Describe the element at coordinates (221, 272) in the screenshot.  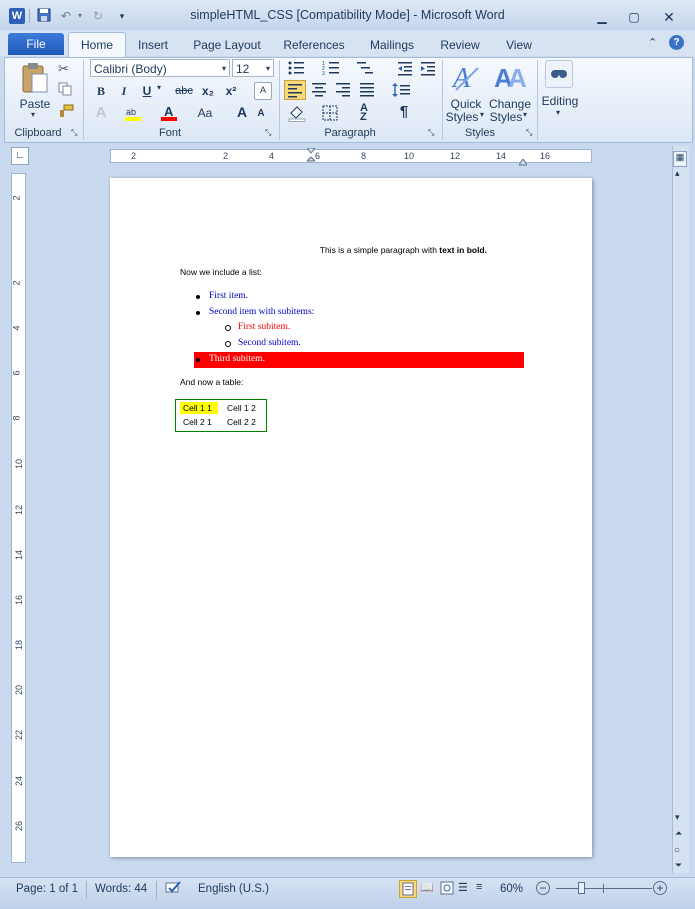
I see `list-intro: Now we include a list:` at that location.